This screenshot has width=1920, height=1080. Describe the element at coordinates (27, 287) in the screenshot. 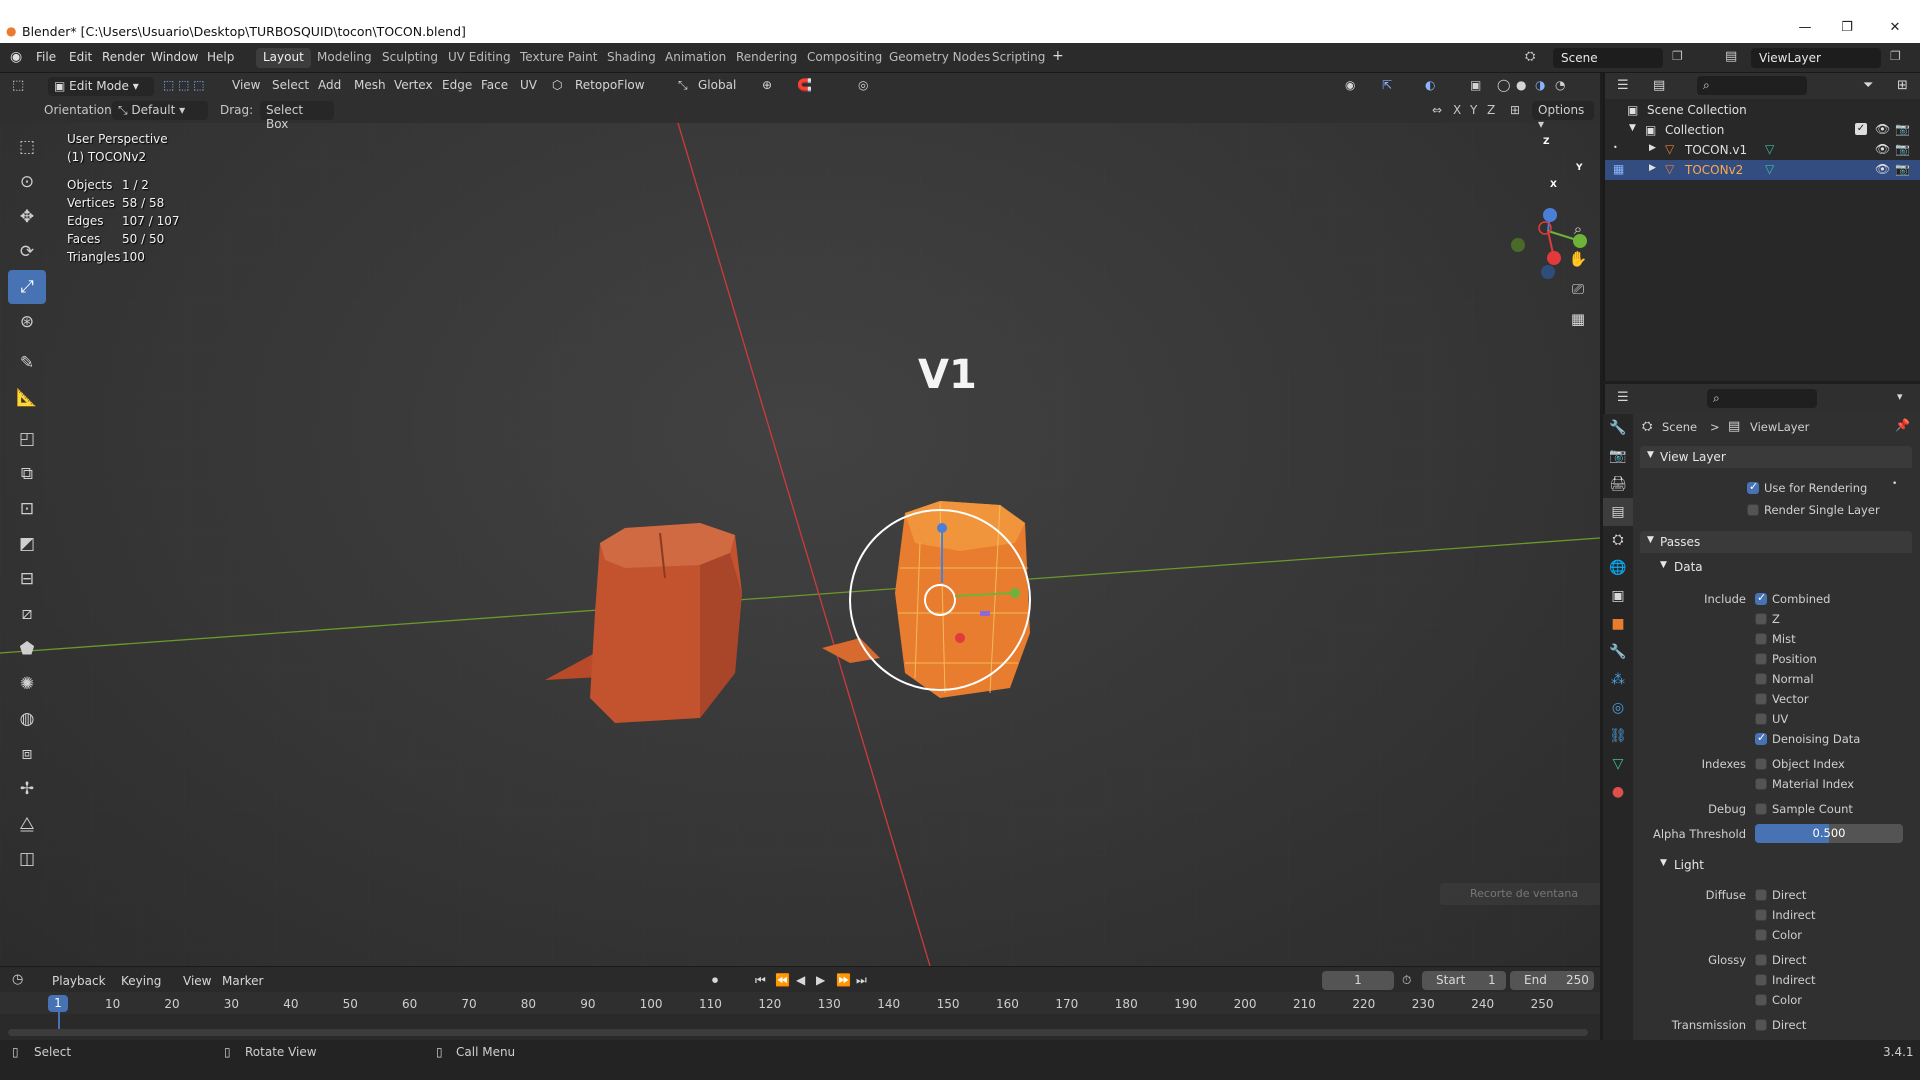

I see `scale-tool-icon: ⤢` at that location.